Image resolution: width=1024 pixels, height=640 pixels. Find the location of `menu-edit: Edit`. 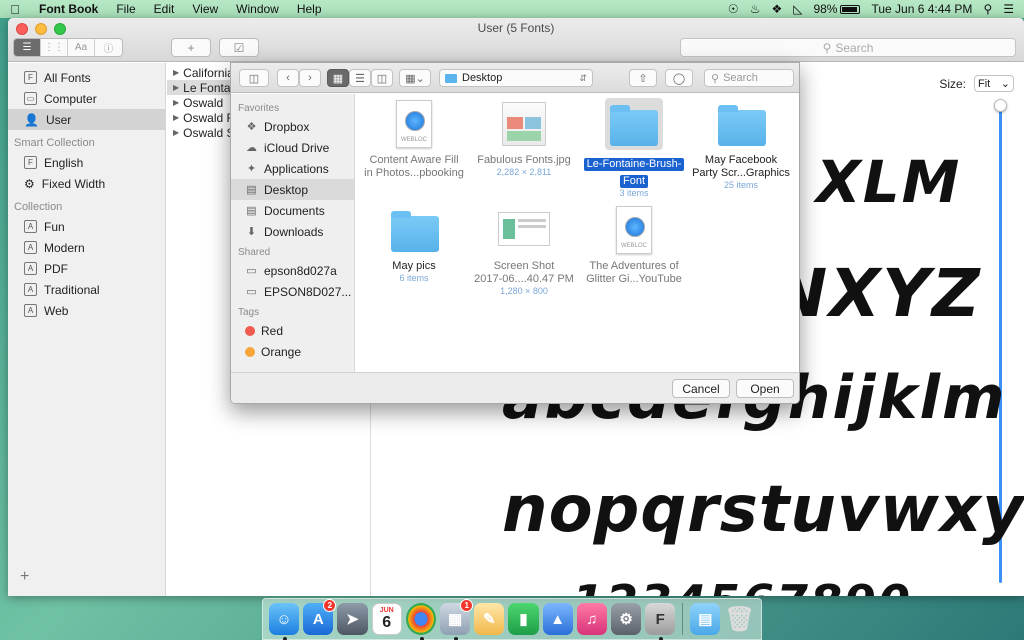

menu-edit: Edit is located at coordinates (164, 9).